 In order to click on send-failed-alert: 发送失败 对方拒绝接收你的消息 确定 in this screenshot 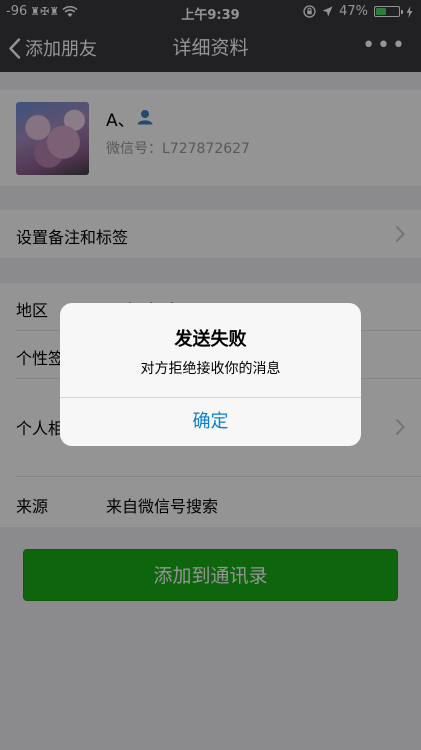, I will do `click(210, 374)`.